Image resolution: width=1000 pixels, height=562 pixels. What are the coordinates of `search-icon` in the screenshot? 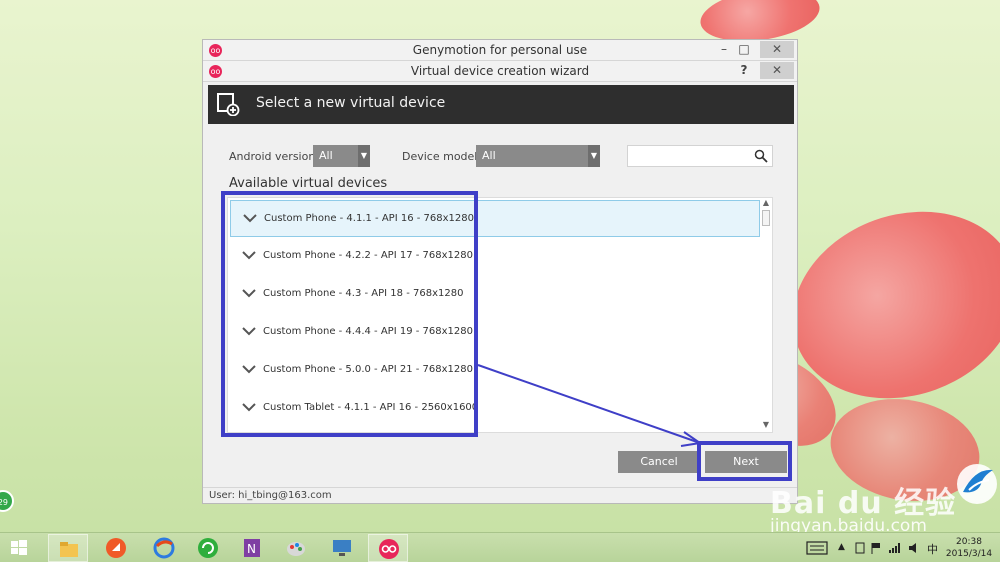 It's located at (761, 156).